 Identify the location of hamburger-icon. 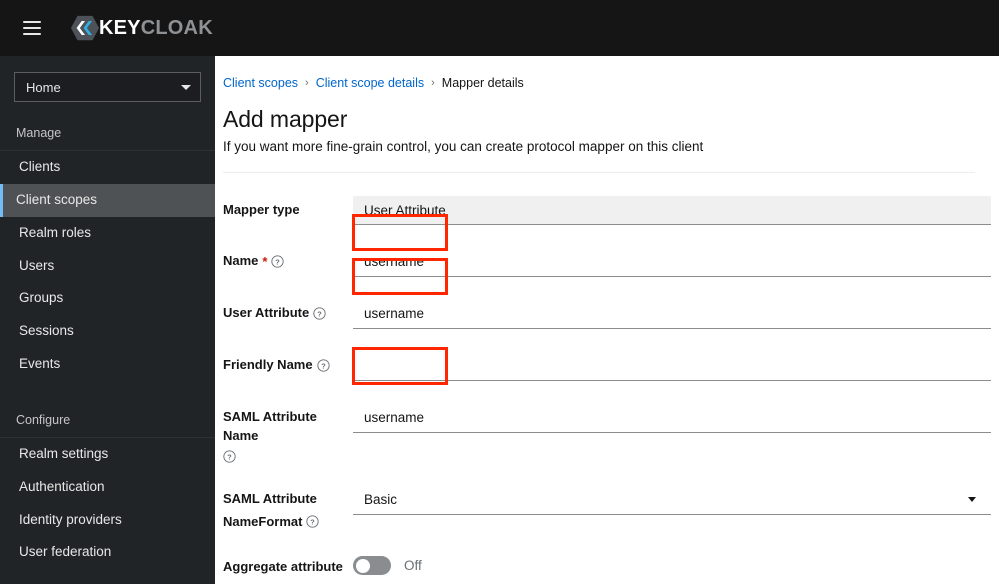
(32, 28).